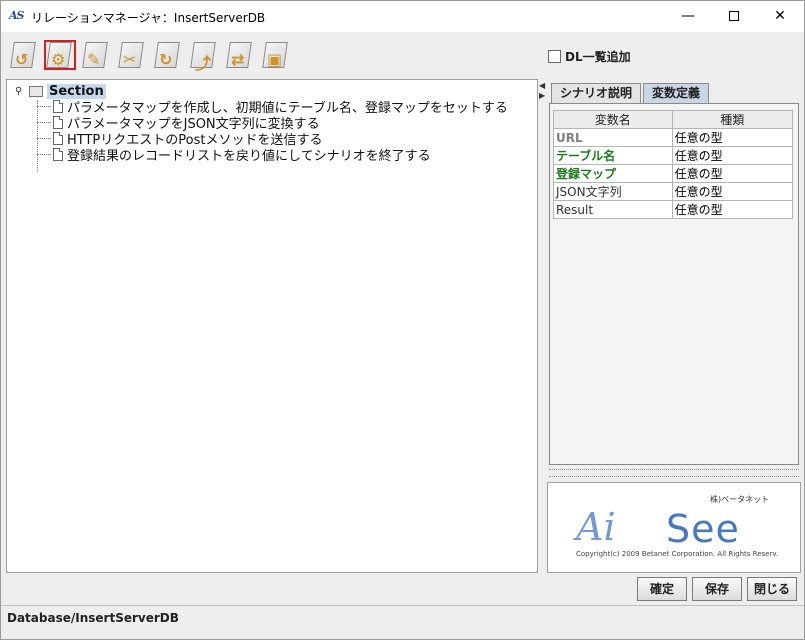  I want to click on toolbar-button-5: ↻, so click(168, 55).